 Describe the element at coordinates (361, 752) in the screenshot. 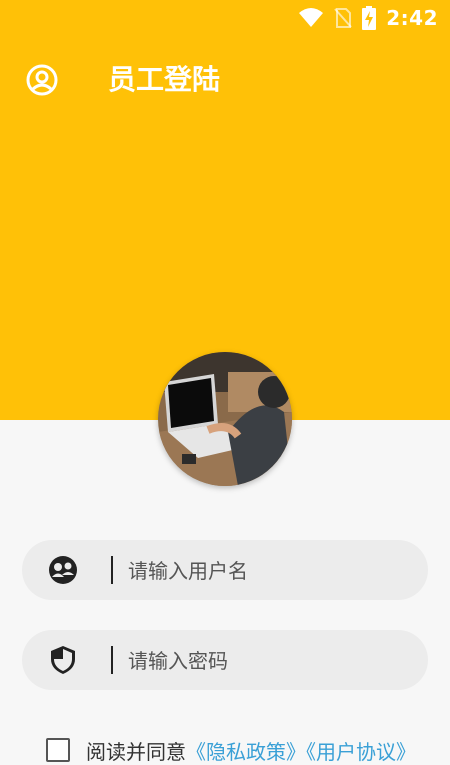

I see `user-agreement-link: 《用户协议》` at that location.